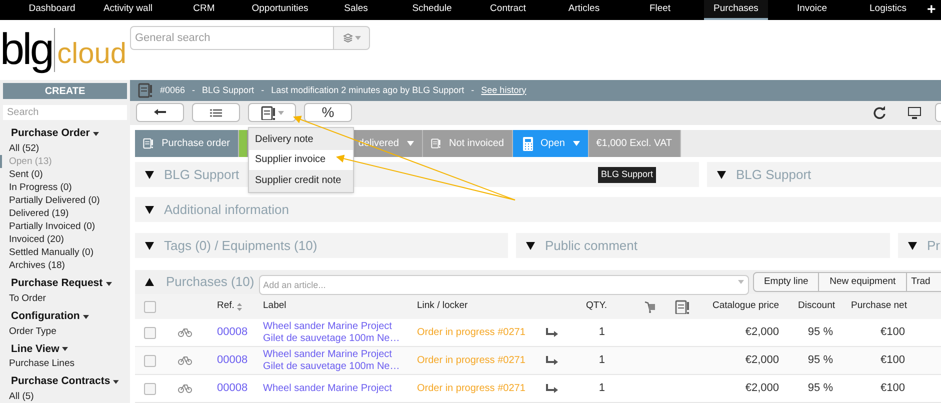 Image resolution: width=941 pixels, height=403 pixels. I want to click on list-button, so click(216, 112).